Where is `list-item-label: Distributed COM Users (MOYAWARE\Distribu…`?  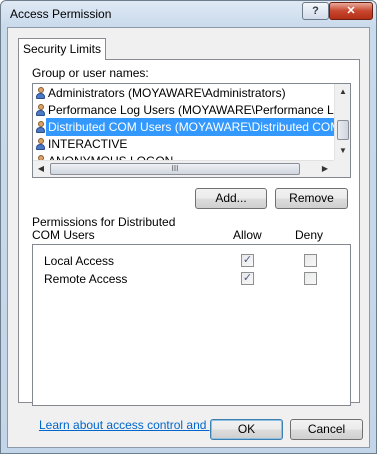
list-item-label: Distributed COM Users (MOYAWARE\Distribu… is located at coordinates (198, 127).